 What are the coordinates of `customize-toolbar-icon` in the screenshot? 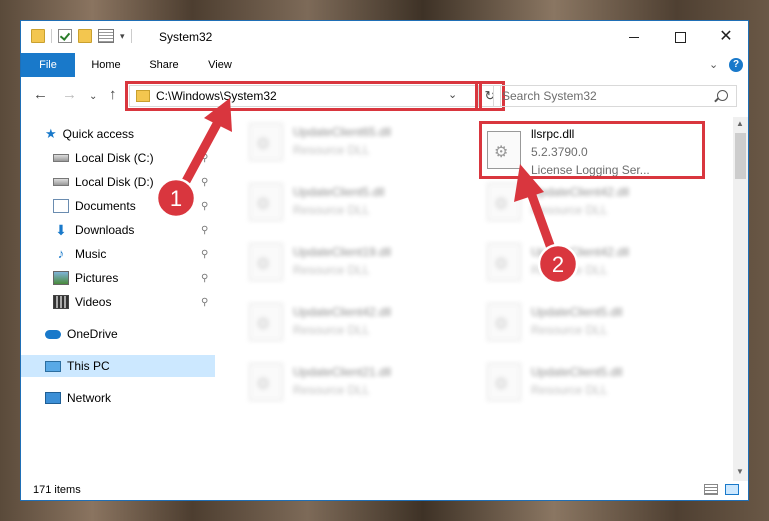 It's located at (106, 36).